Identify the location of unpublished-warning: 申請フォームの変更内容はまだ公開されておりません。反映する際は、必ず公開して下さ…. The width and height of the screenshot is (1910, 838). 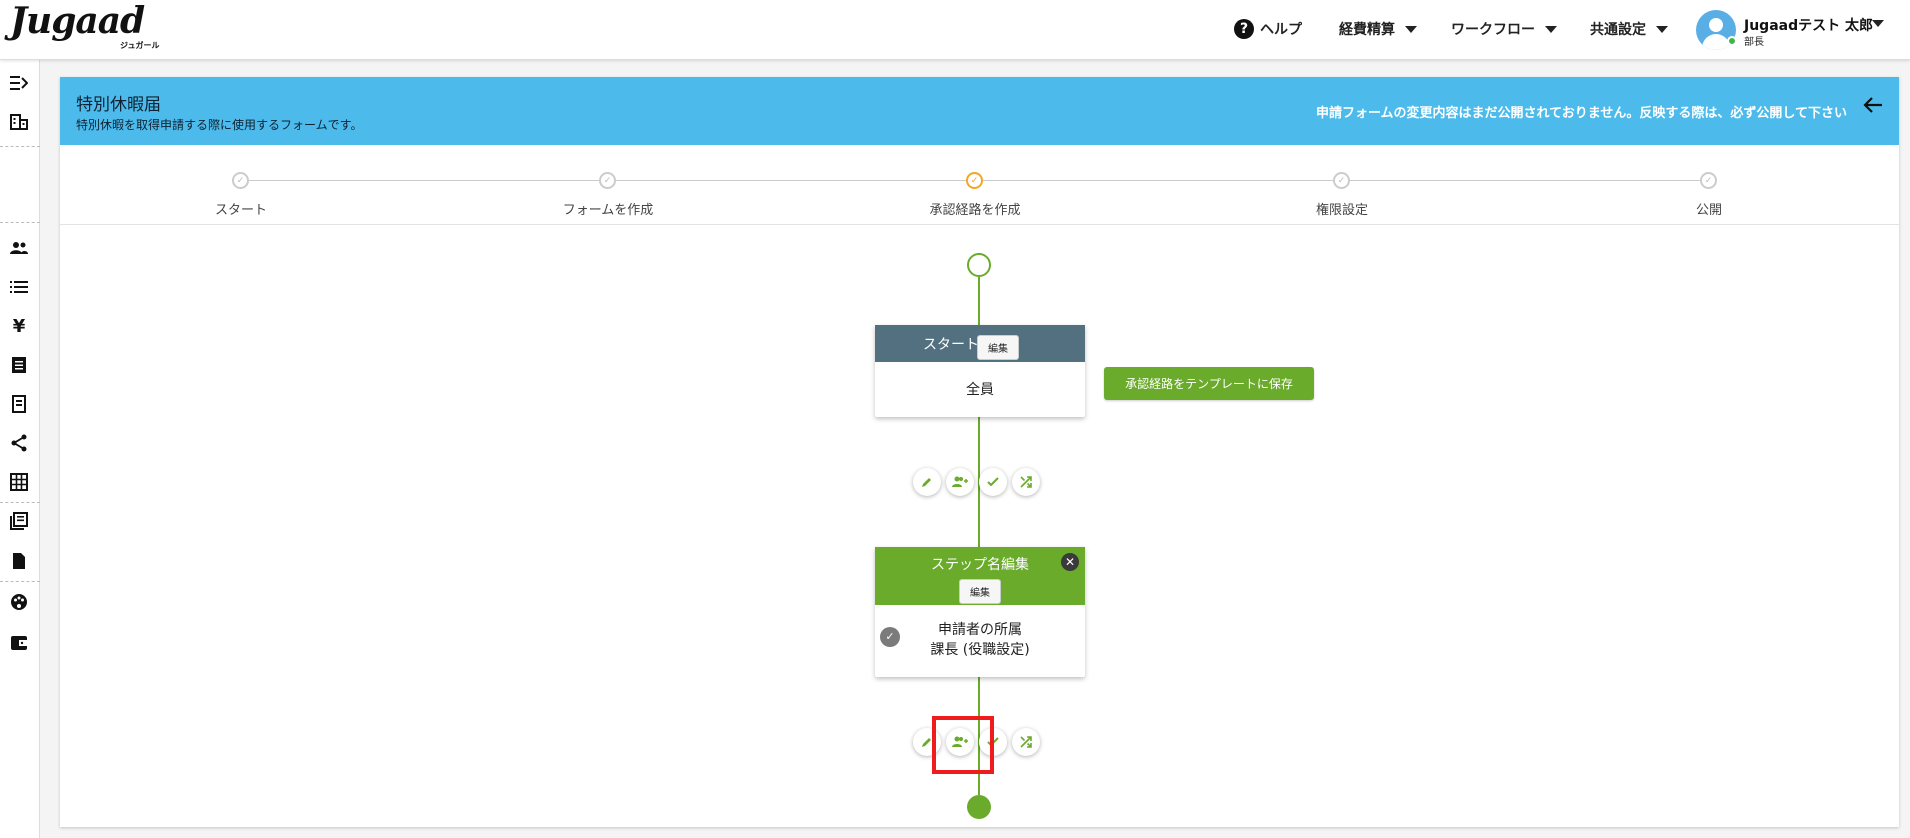
(1581, 113).